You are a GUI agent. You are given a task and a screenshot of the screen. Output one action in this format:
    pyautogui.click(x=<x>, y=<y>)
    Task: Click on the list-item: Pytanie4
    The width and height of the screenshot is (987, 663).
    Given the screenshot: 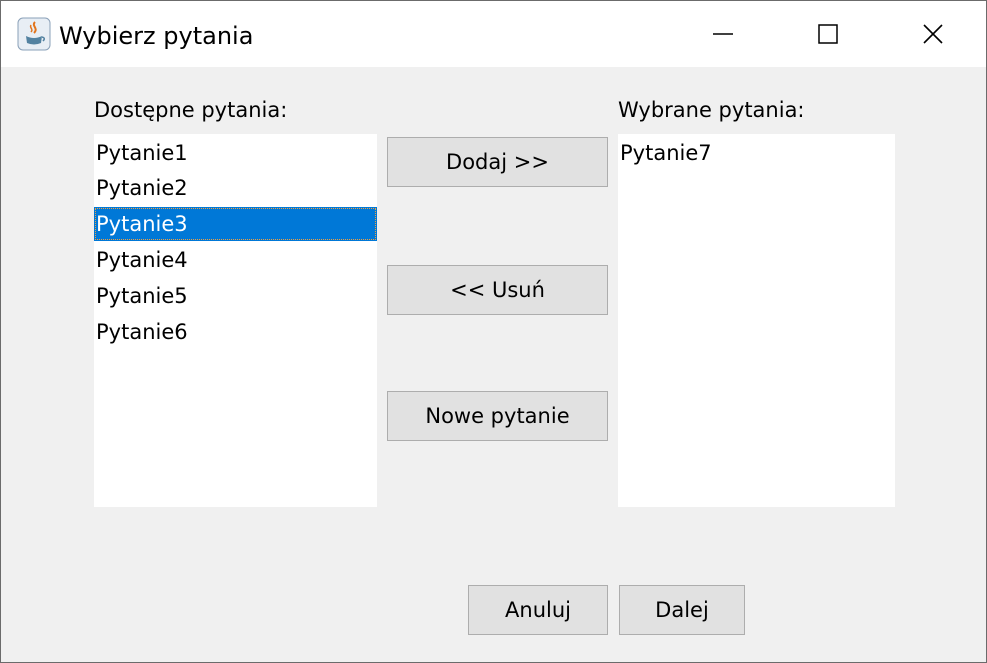 What is the action you would take?
    pyautogui.click(x=235, y=260)
    